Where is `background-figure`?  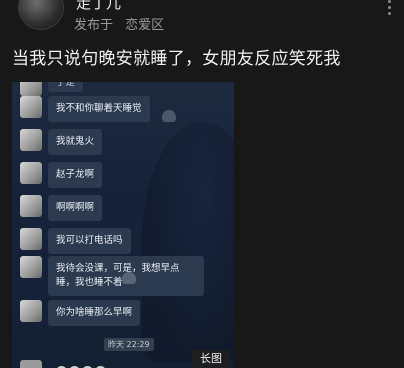
background-figure is located at coordinates (188, 242).